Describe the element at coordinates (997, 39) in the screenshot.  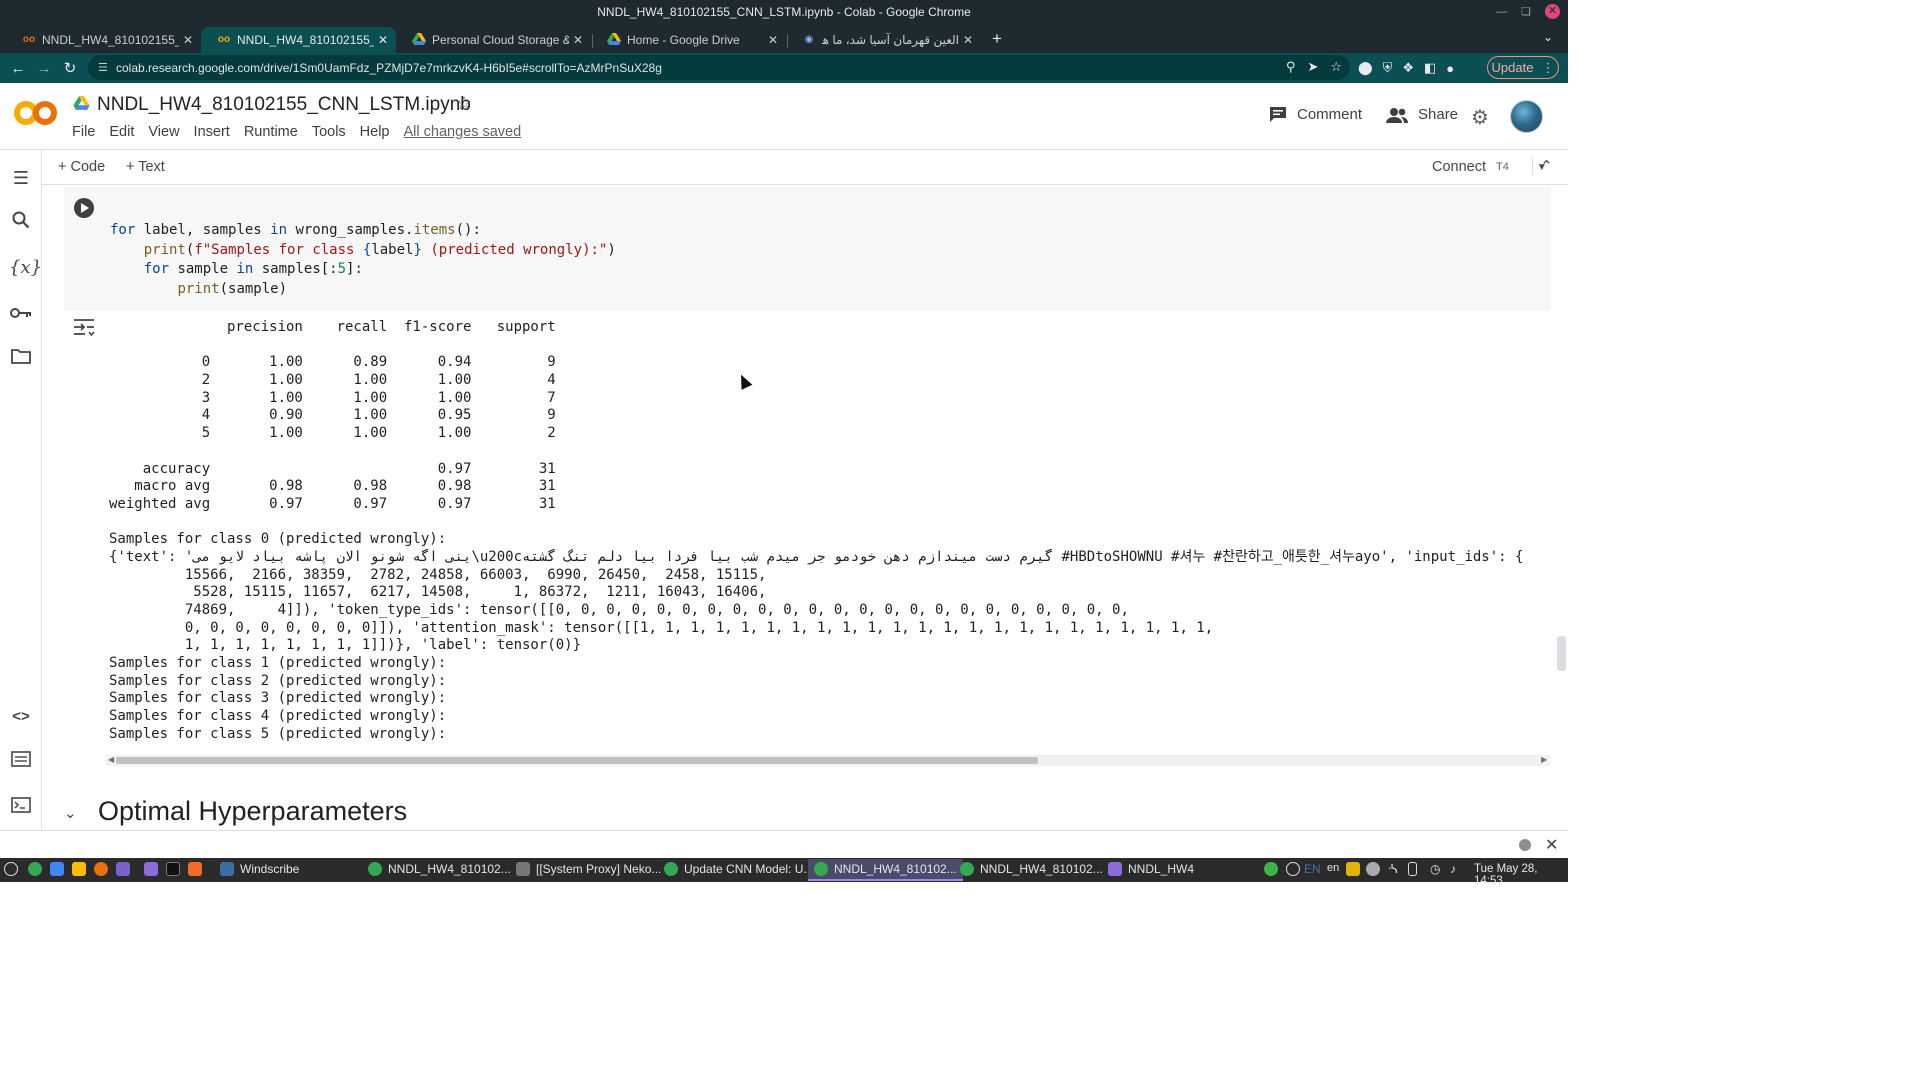
I see `new-tab-icon: +` at that location.